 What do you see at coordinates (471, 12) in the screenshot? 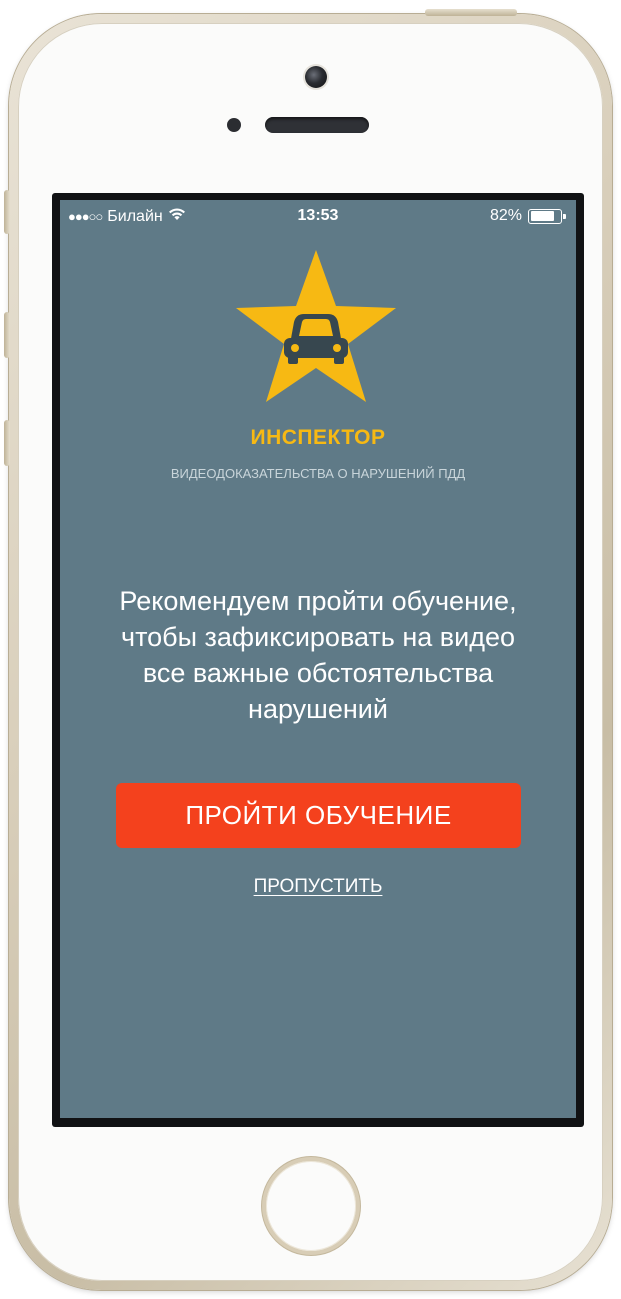
I see `power-button` at bounding box center [471, 12].